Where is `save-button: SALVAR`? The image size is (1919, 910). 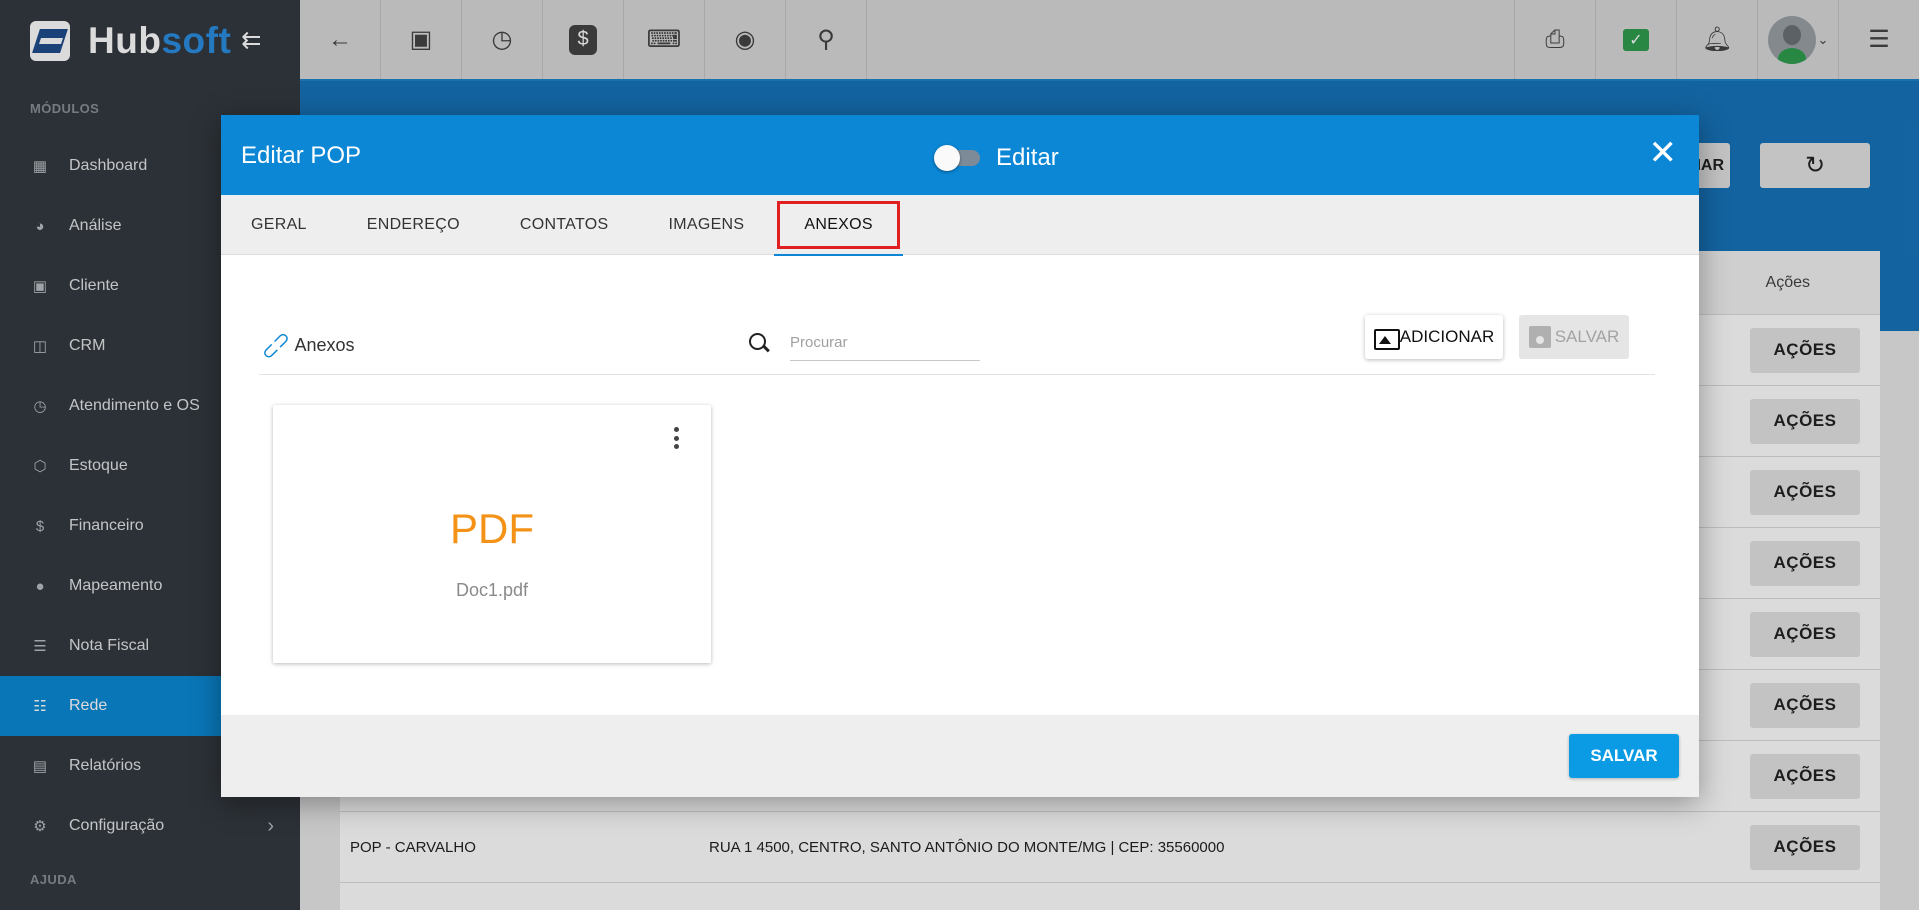 save-button: SALVAR is located at coordinates (1624, 756).